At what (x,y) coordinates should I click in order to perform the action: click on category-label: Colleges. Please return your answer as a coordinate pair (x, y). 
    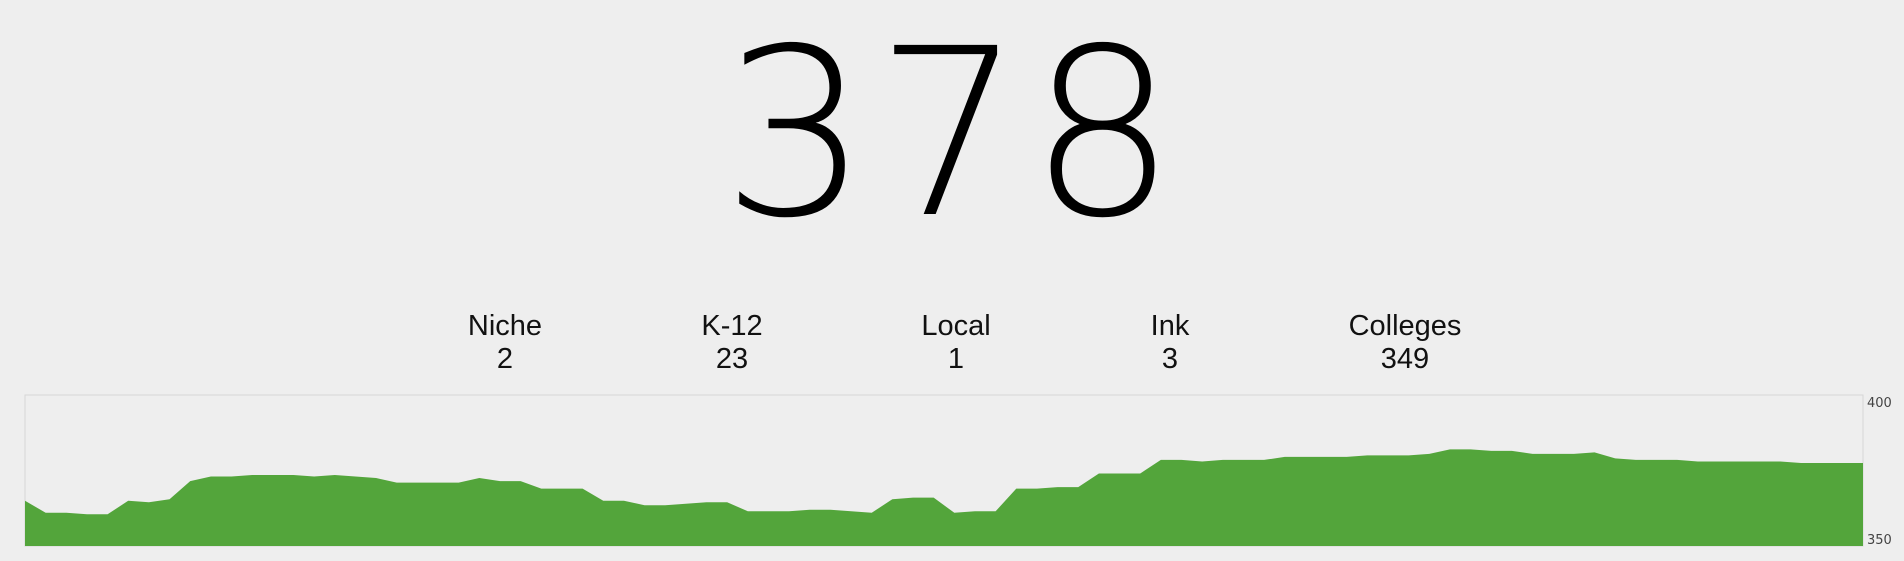
    Looking at the image, I should click on (1405, 326).